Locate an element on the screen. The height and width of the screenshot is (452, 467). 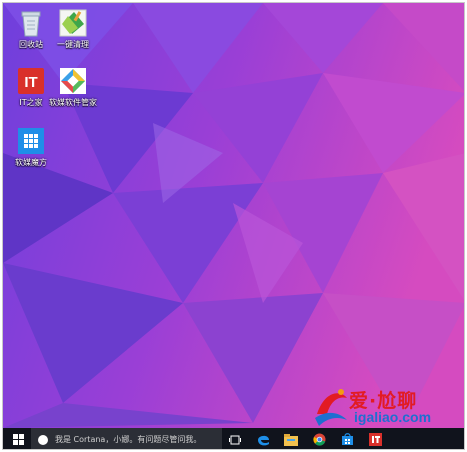
task-view-button is located at coordinates (235, 438).